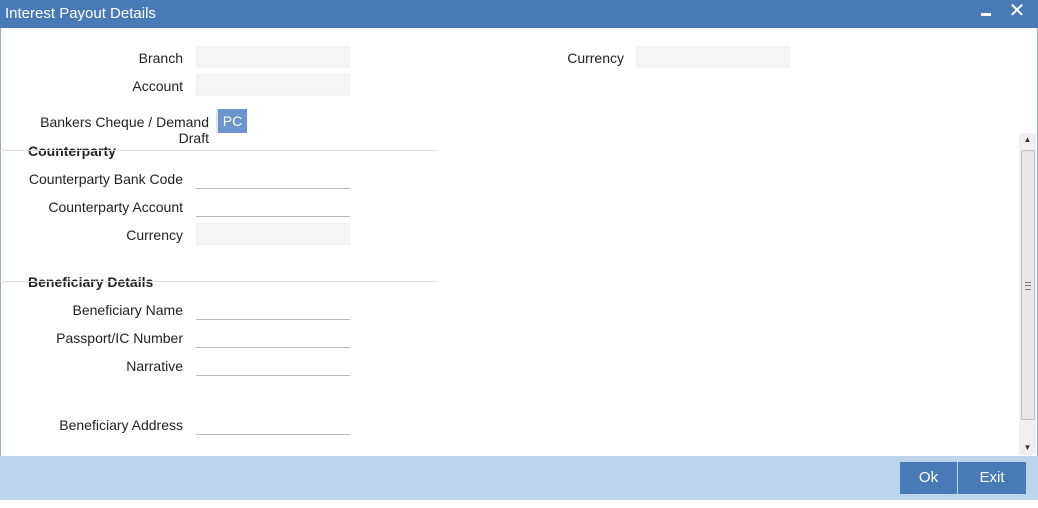 The image size is (1038, 508). Describe the element at coordinates (273, 85) in the screenshot. I see `account-field` at that location.